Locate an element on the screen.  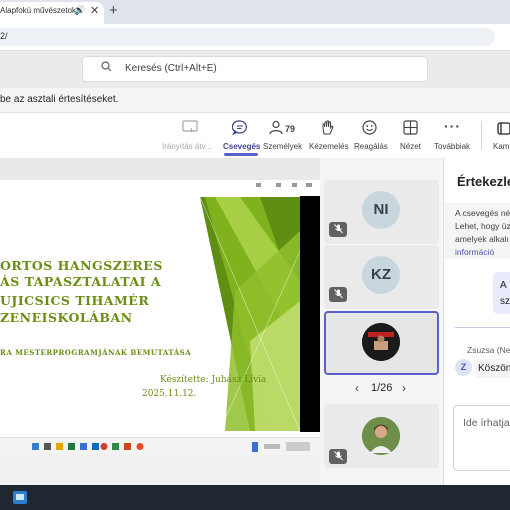
people-button: Személyek is located at coordinates (282, 146).